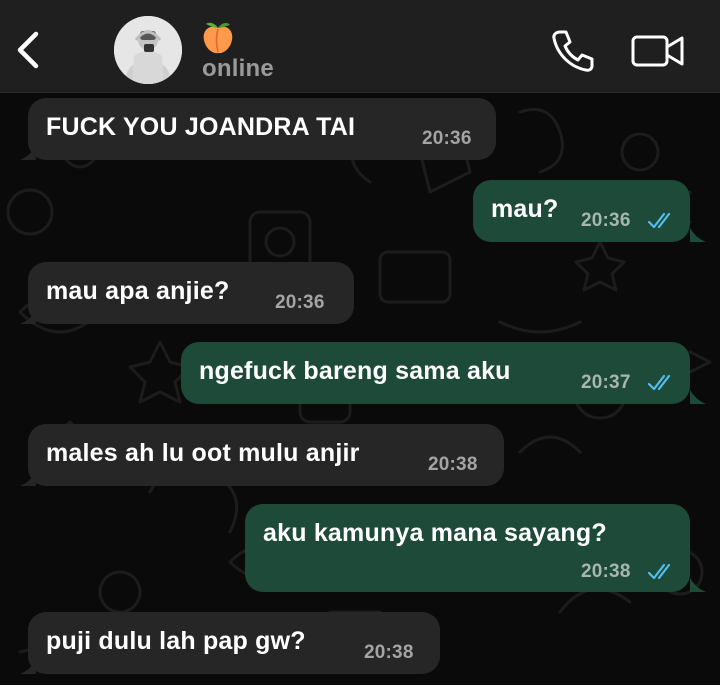  Describe the element at coordinates (138, 291) in the screenshot. I see `message-text: mau apa anjie?` at that location.